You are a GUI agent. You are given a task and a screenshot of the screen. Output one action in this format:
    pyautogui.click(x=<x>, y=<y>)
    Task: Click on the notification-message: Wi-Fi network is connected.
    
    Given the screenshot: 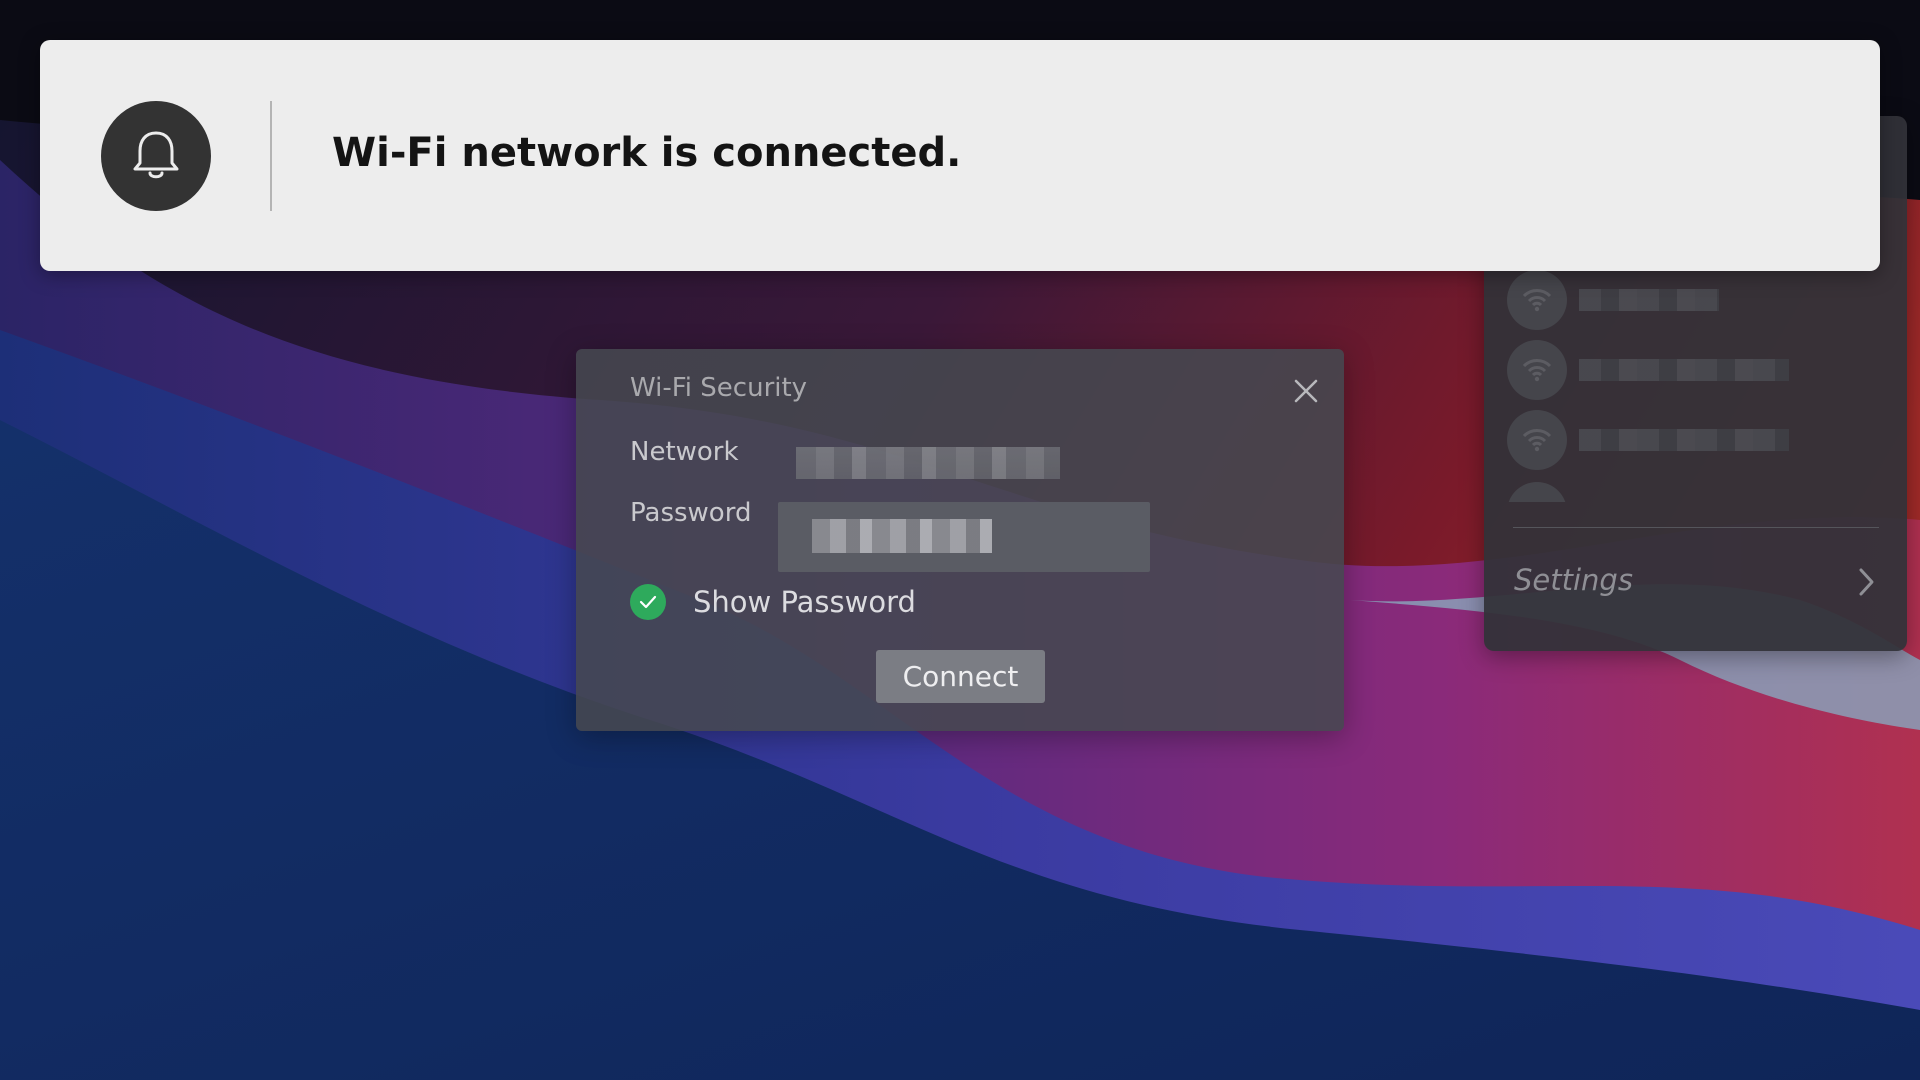 What is the action you would take?
    pyautogui.click(x=647, y=153)
    